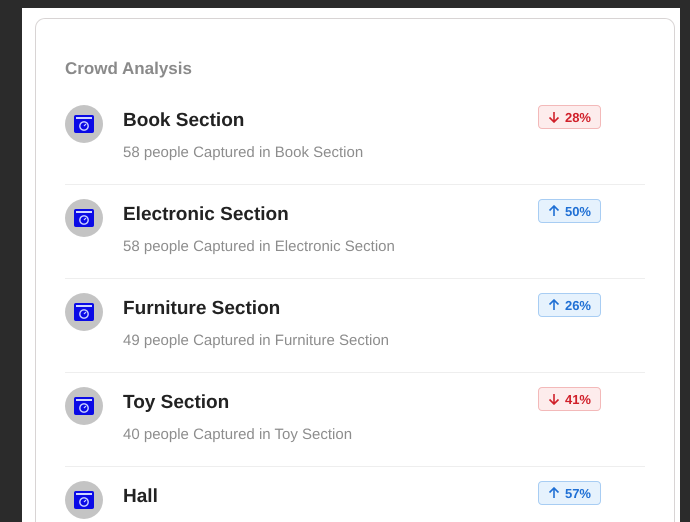 The height and width of the screenshot is (522, 690). I want to click on change-badge: 57%, so click(569, 493).